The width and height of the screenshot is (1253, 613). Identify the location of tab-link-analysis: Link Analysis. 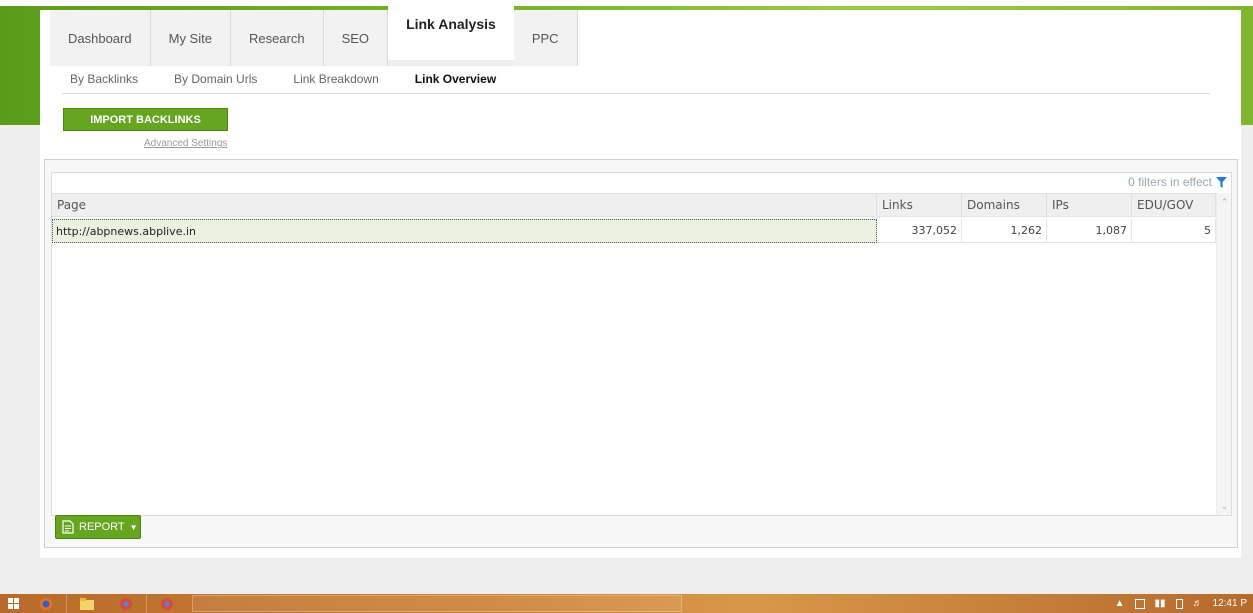
(451, 30).